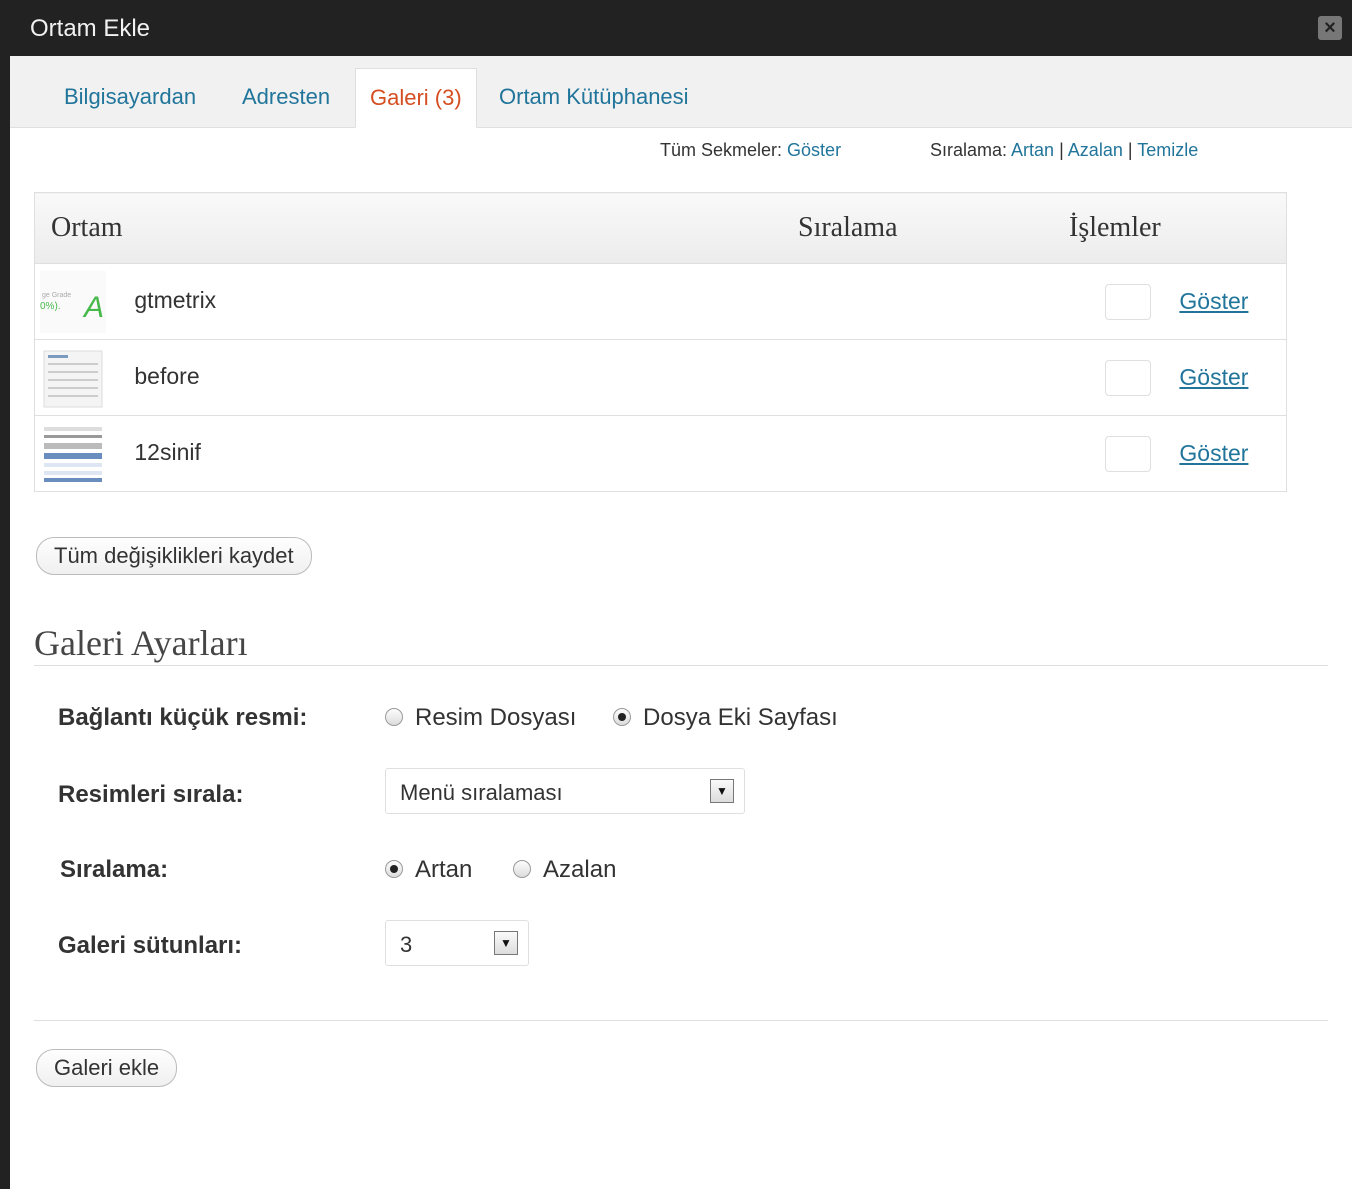 Image resolution: width=1370 pixels, height=1189 pixels. Describe the element at coordinates (1032, 150) in the screenshot. I see `sort-asc-link: Artan` at that location.